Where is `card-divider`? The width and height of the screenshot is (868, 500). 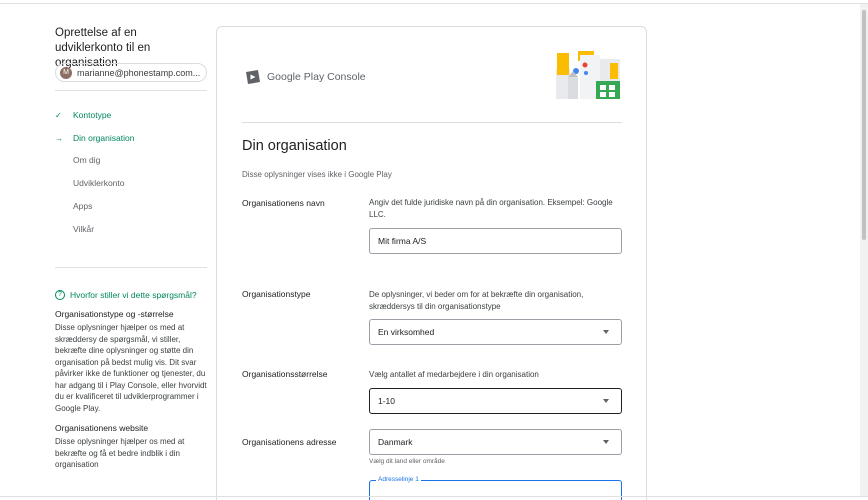
card-divider is located at coordinates (432, 122).